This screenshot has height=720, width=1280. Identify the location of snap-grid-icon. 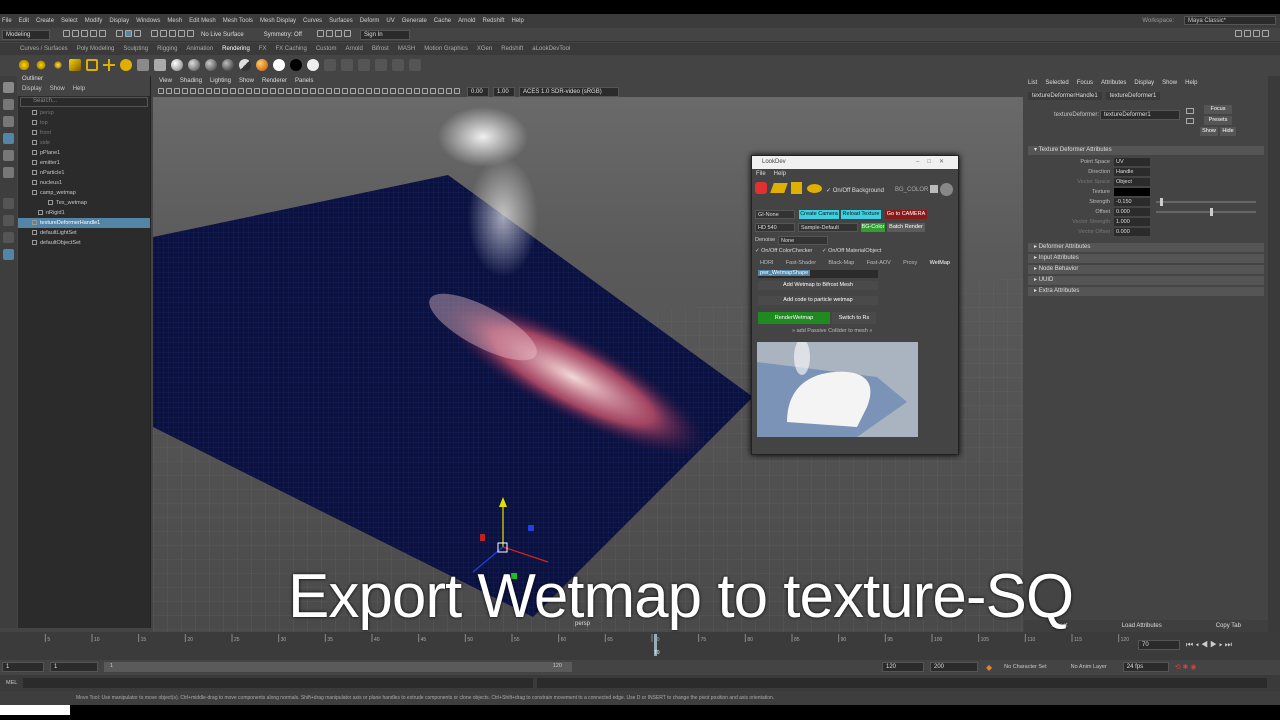
(154, 33).